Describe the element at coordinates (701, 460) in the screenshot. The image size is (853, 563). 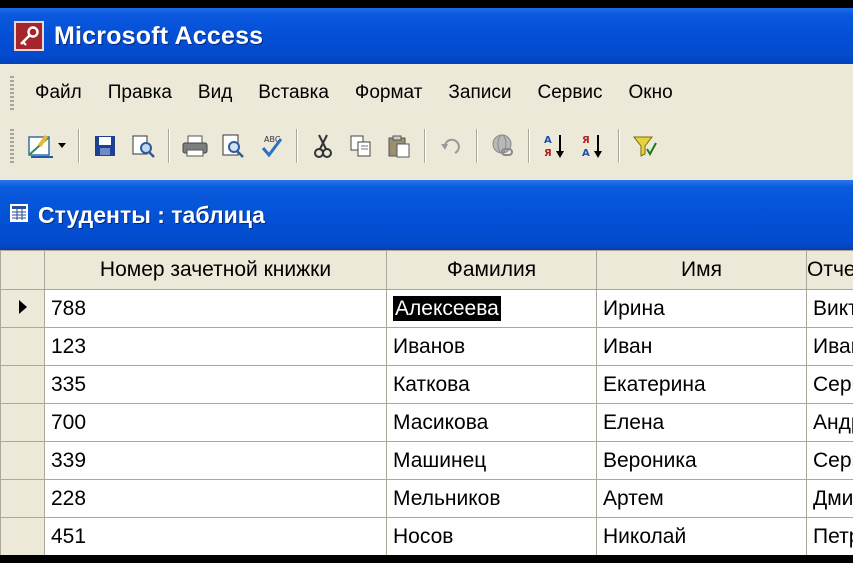
I see `cell-first-name: Вероника` at that location.